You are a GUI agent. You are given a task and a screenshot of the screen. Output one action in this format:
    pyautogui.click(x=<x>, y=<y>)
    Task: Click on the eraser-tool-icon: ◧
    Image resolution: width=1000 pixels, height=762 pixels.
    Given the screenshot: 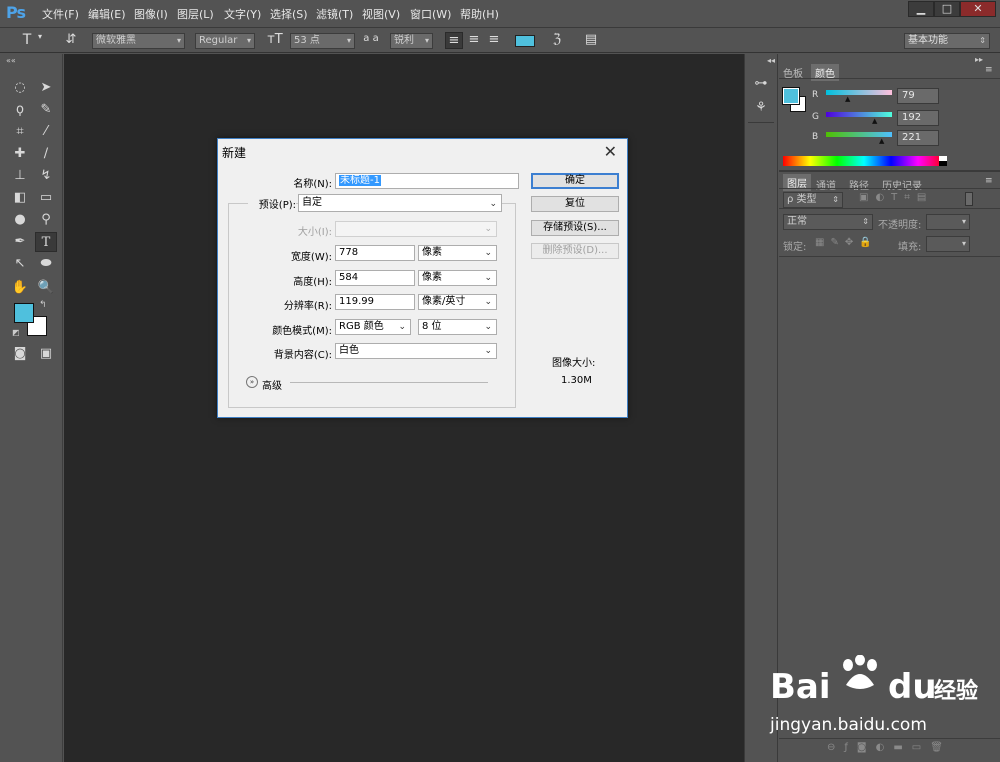 What is the action you would take?
    pyautogui.click(x=20, y=198)
    